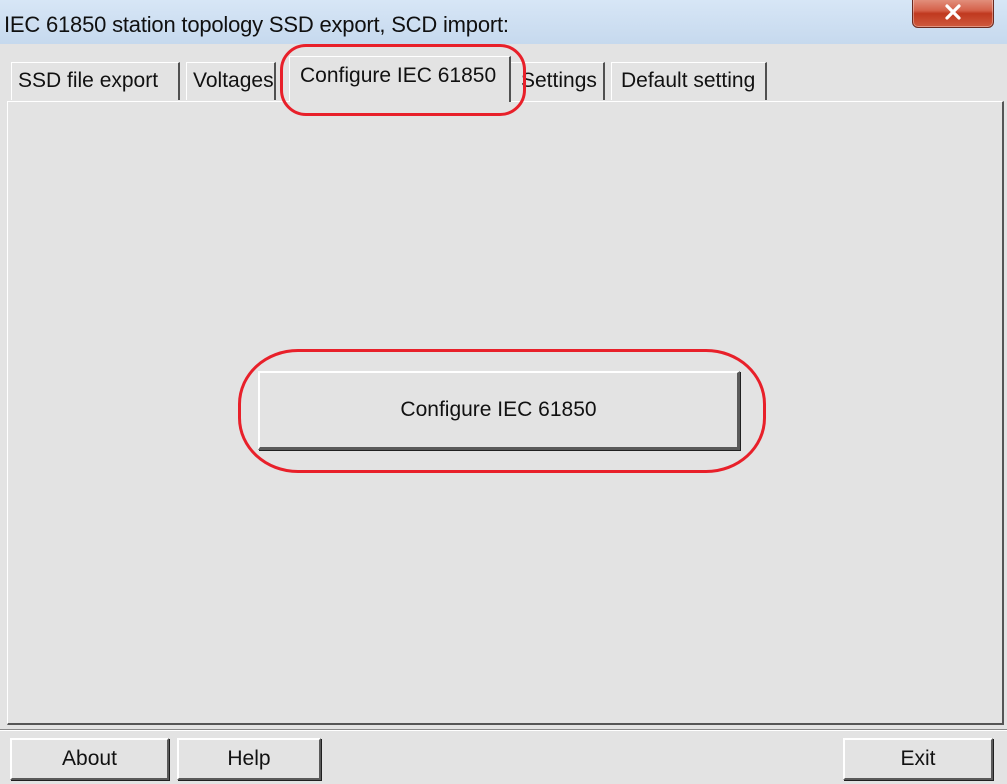 This screenshot has height=784, width=1007. I want to click on button-label: About, so click(89, 758).